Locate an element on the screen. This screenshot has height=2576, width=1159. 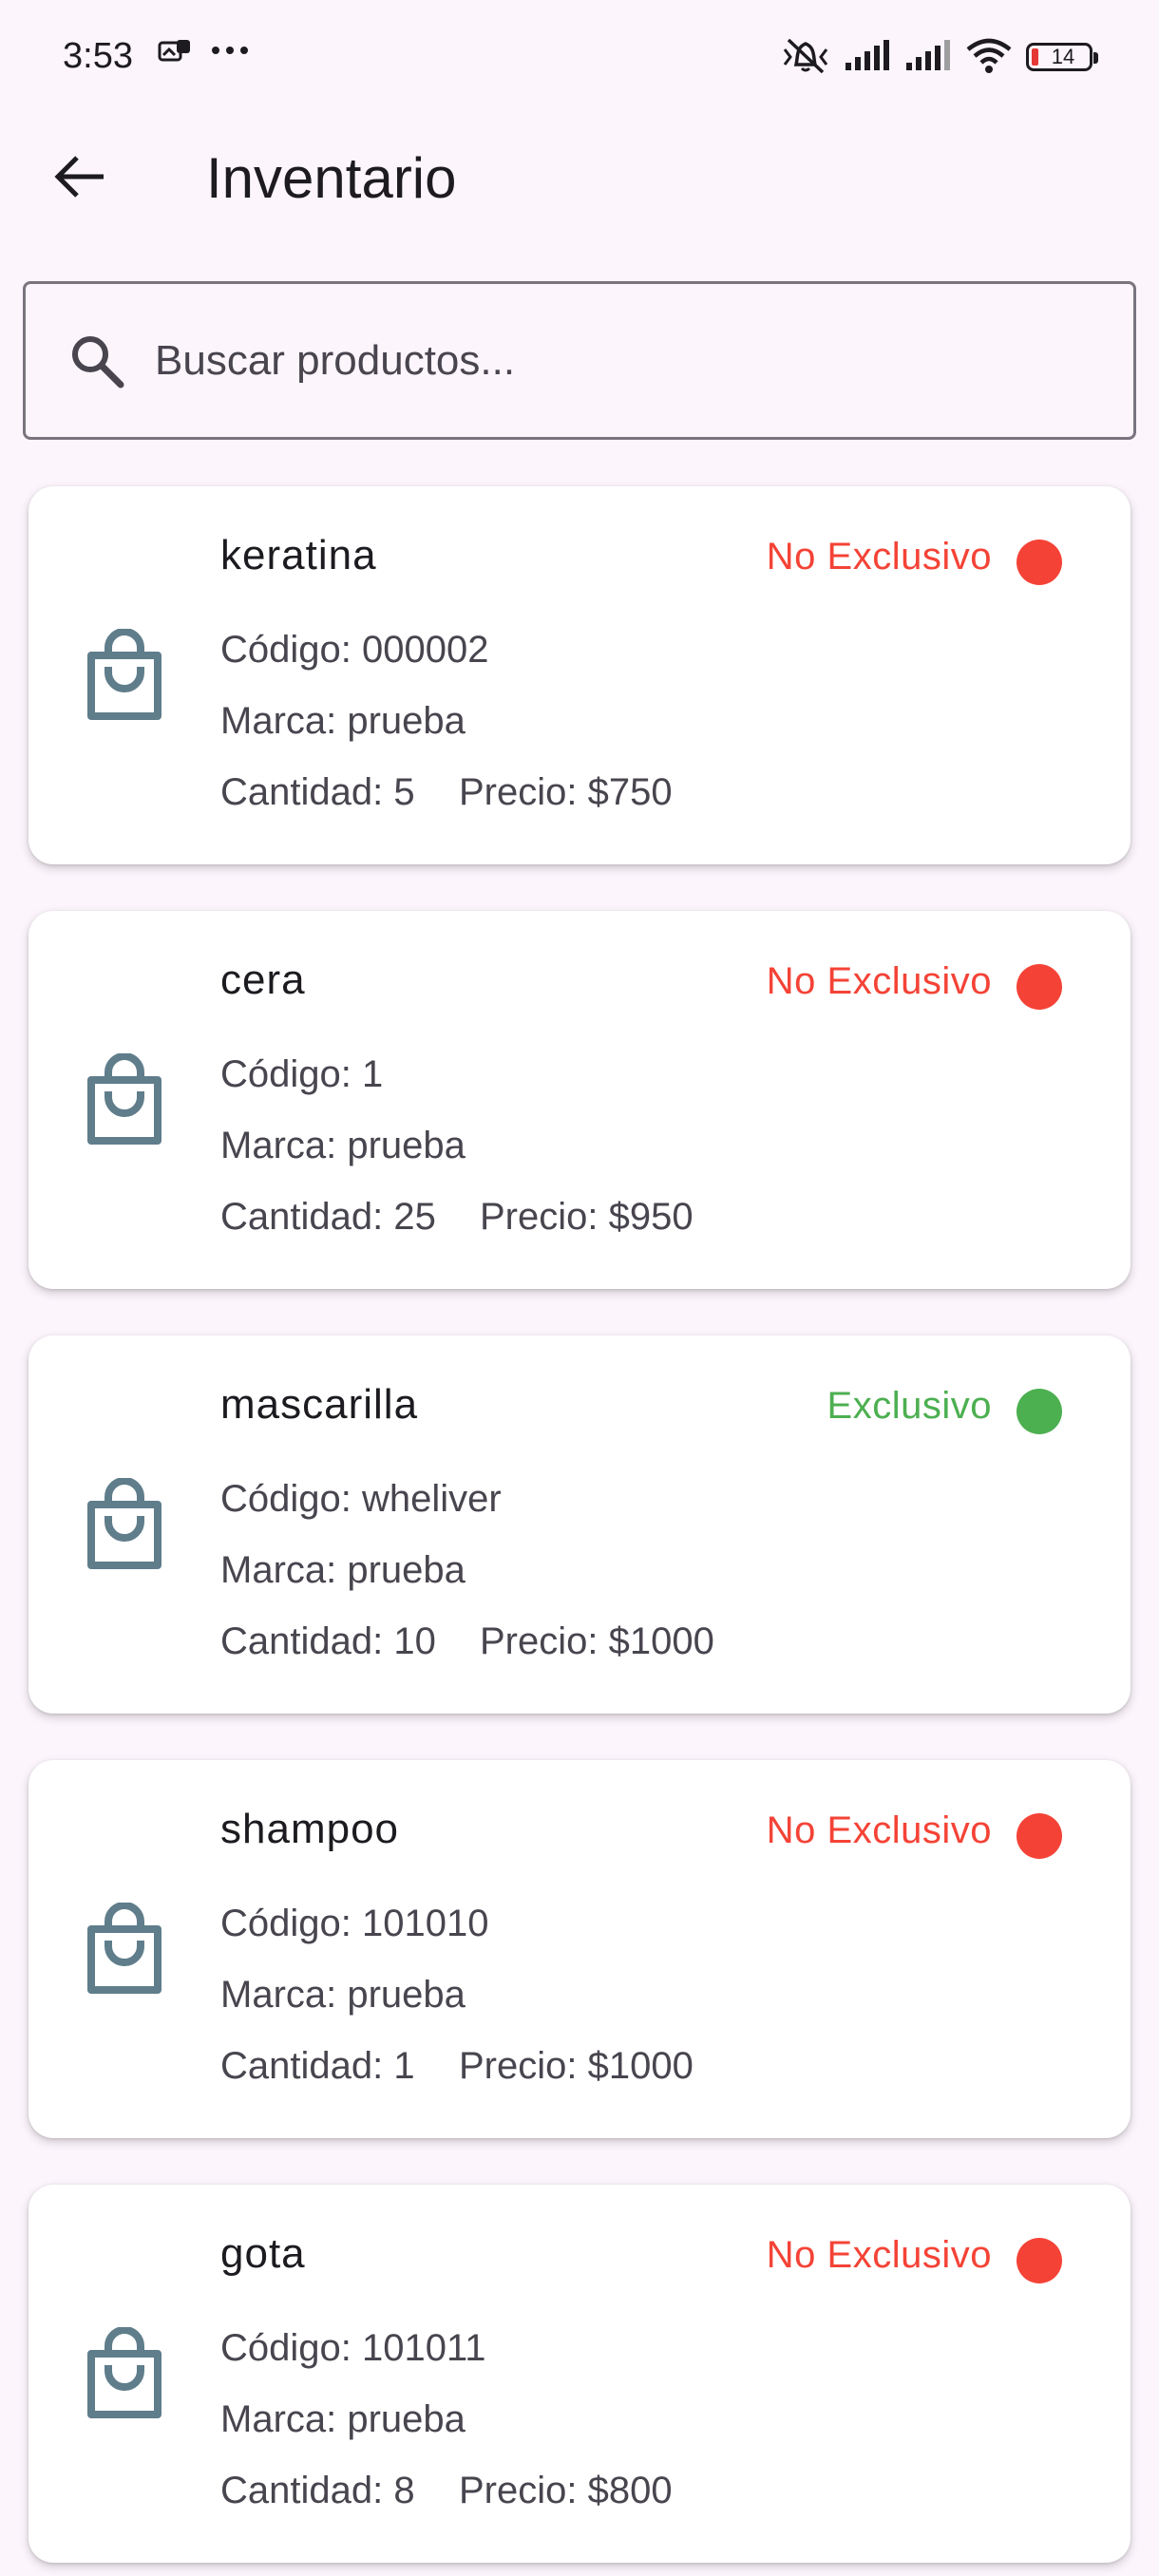
product-quantity: Cantidad: 8 is located at coordinates (317, 2490).